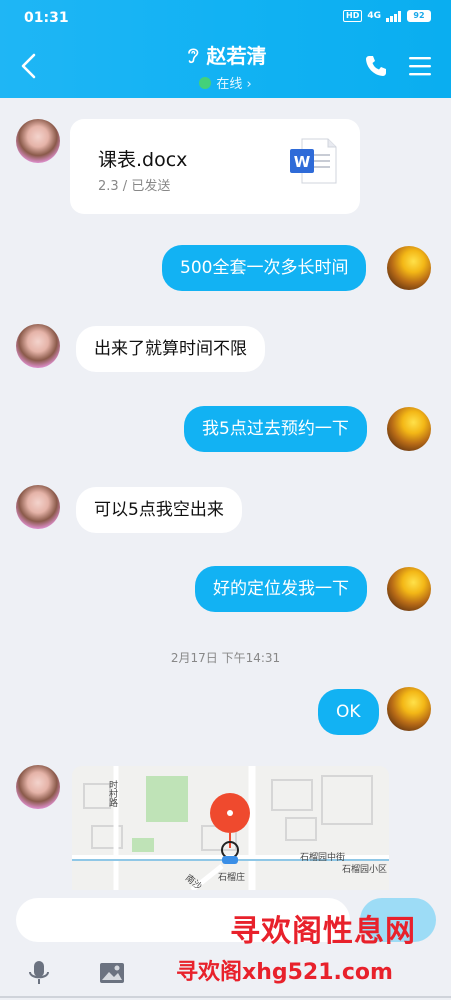 The width and height of the screenshot is (451, 1000). What do you see at coordinates (302, 162) in the screenshot?
I see `svg-text: W` at bounding box center [302, 162].